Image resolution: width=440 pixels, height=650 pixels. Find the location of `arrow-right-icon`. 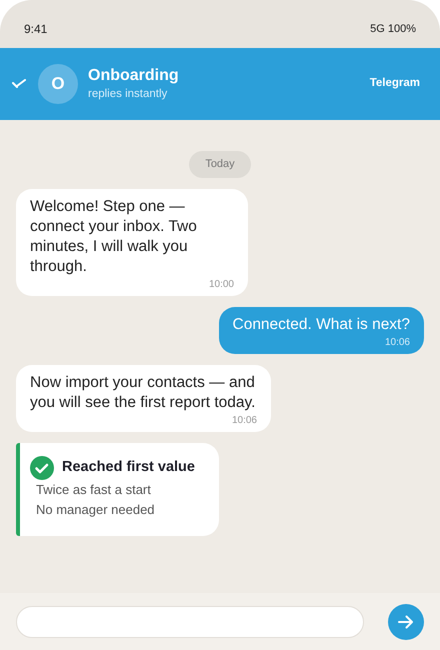

arrow-right-icon is located at coordinates (406, 621).